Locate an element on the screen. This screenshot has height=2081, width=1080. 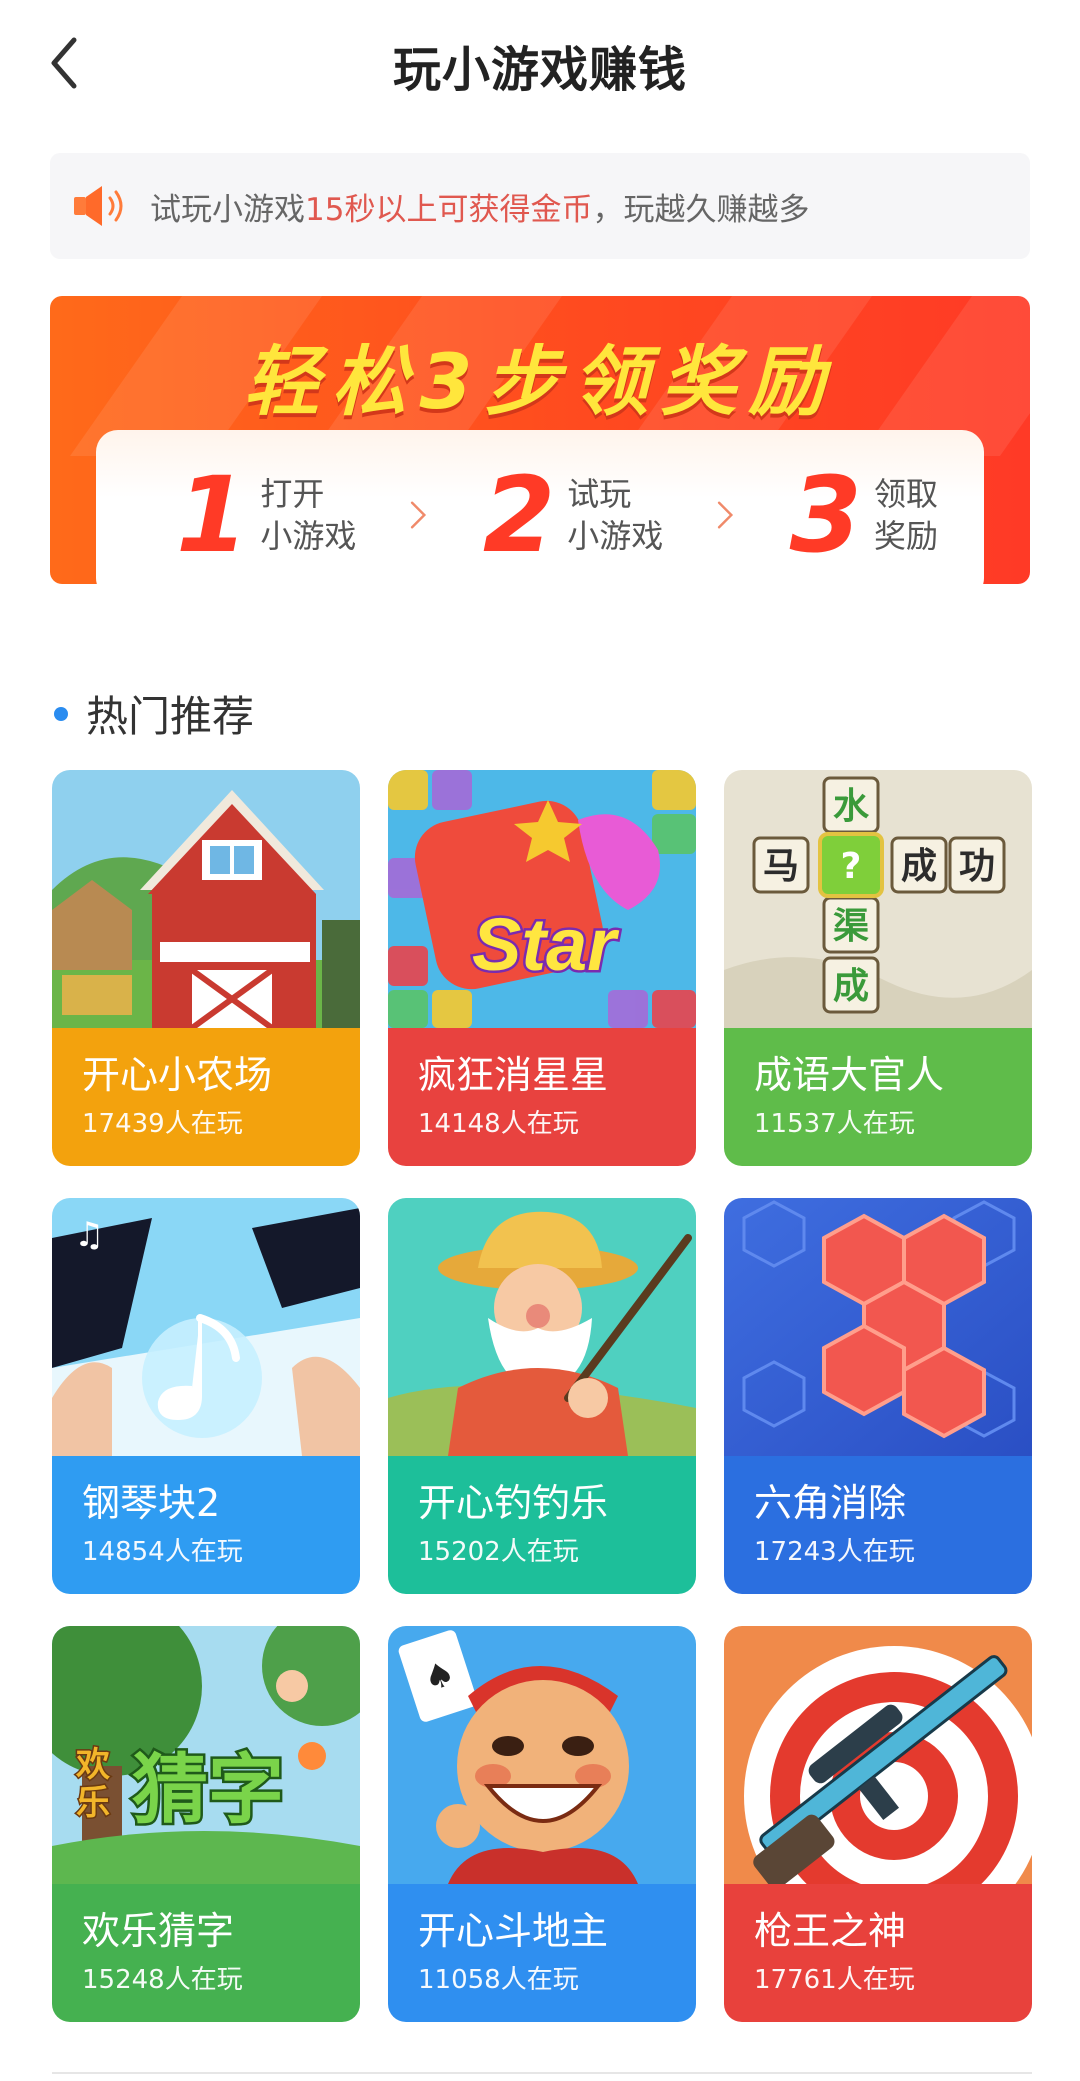
notice-text: 试玩小游戏15秒以上可获得金币，玩越久赚越多 is located at coordinates (480, 209).